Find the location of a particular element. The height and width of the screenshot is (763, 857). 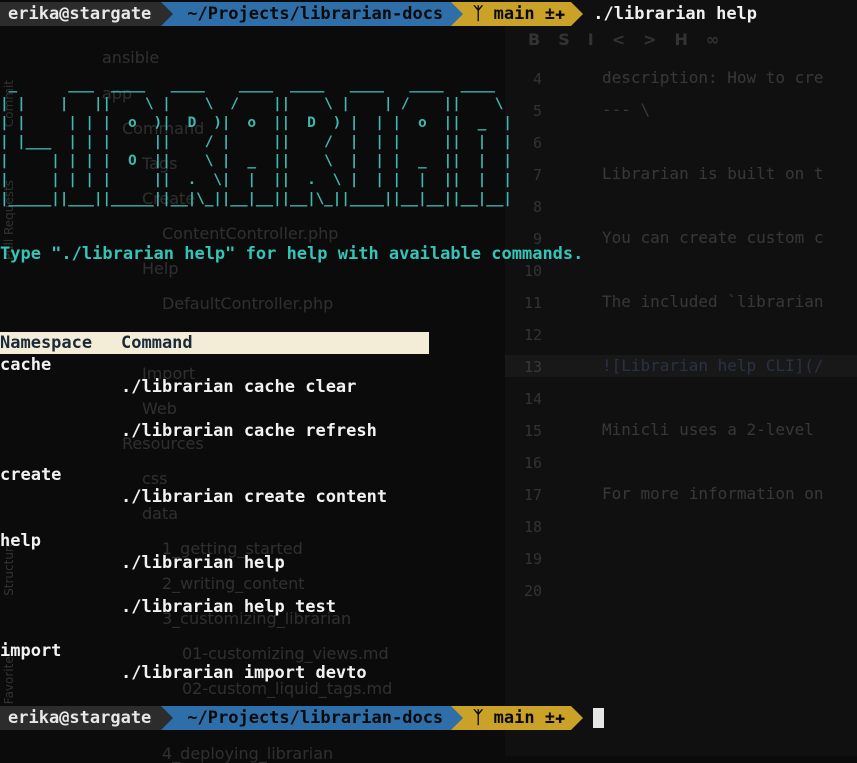

line-number: 11 is located at coordinates (532, 303).